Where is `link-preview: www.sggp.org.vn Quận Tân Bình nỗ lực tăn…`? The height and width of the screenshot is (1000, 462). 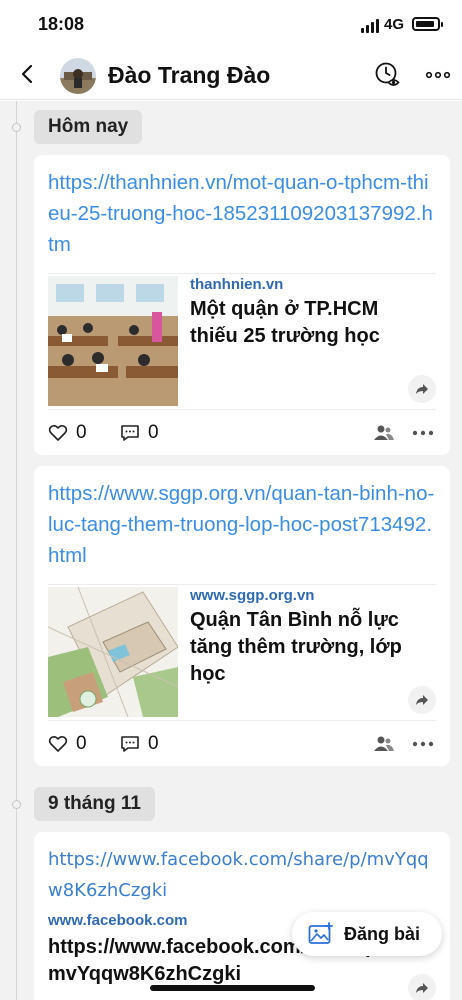 link-preview: www.sggp.org.vn Quận Tân Bình nỗ lực tăn… is located at coordinates (242, 650).